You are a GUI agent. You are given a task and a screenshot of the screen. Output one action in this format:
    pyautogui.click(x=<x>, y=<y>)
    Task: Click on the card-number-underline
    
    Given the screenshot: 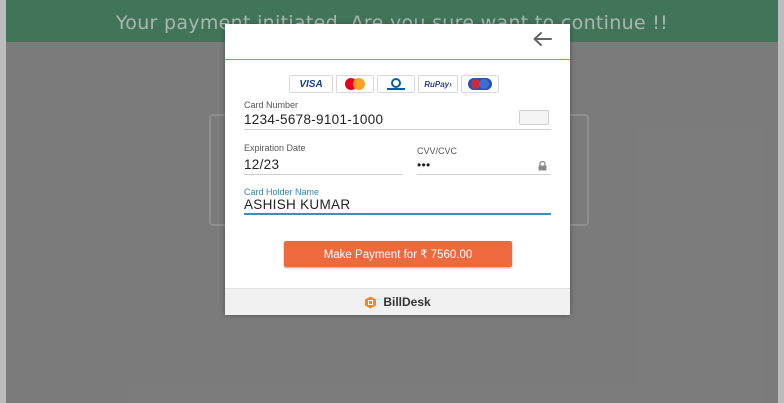 What is the action you would take?
    pyautogui.click(x=397, y=129)
    